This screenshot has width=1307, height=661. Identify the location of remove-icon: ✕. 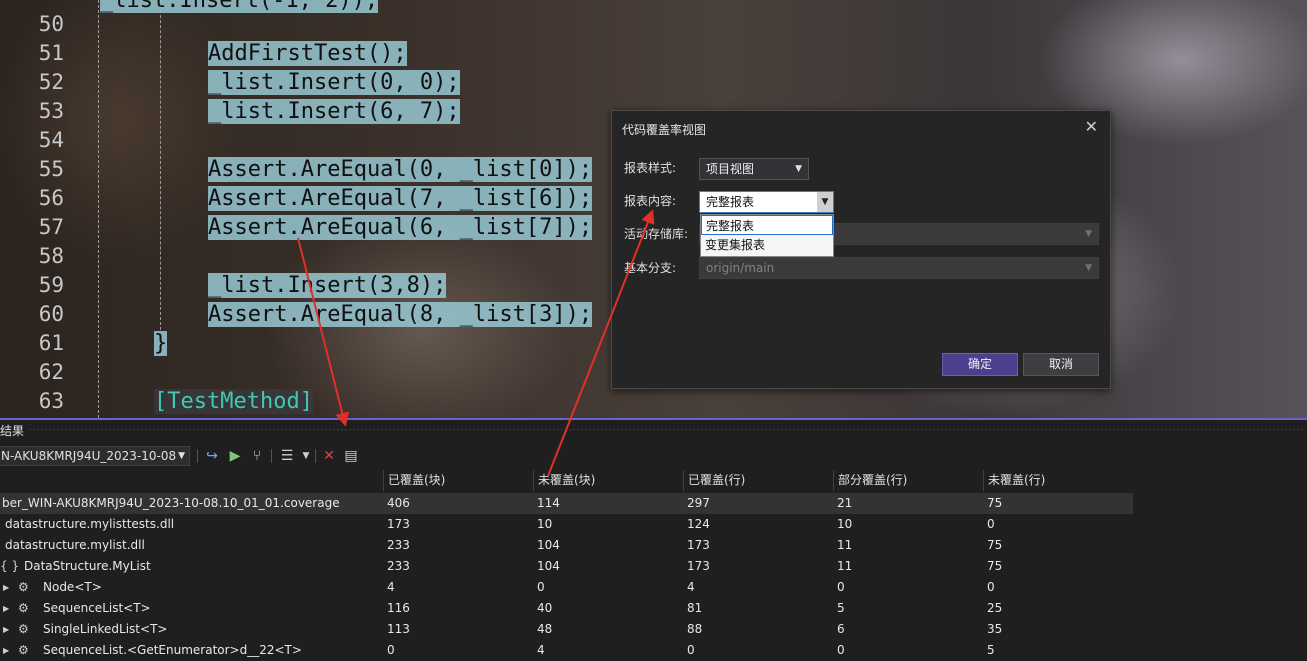
(329, 456).